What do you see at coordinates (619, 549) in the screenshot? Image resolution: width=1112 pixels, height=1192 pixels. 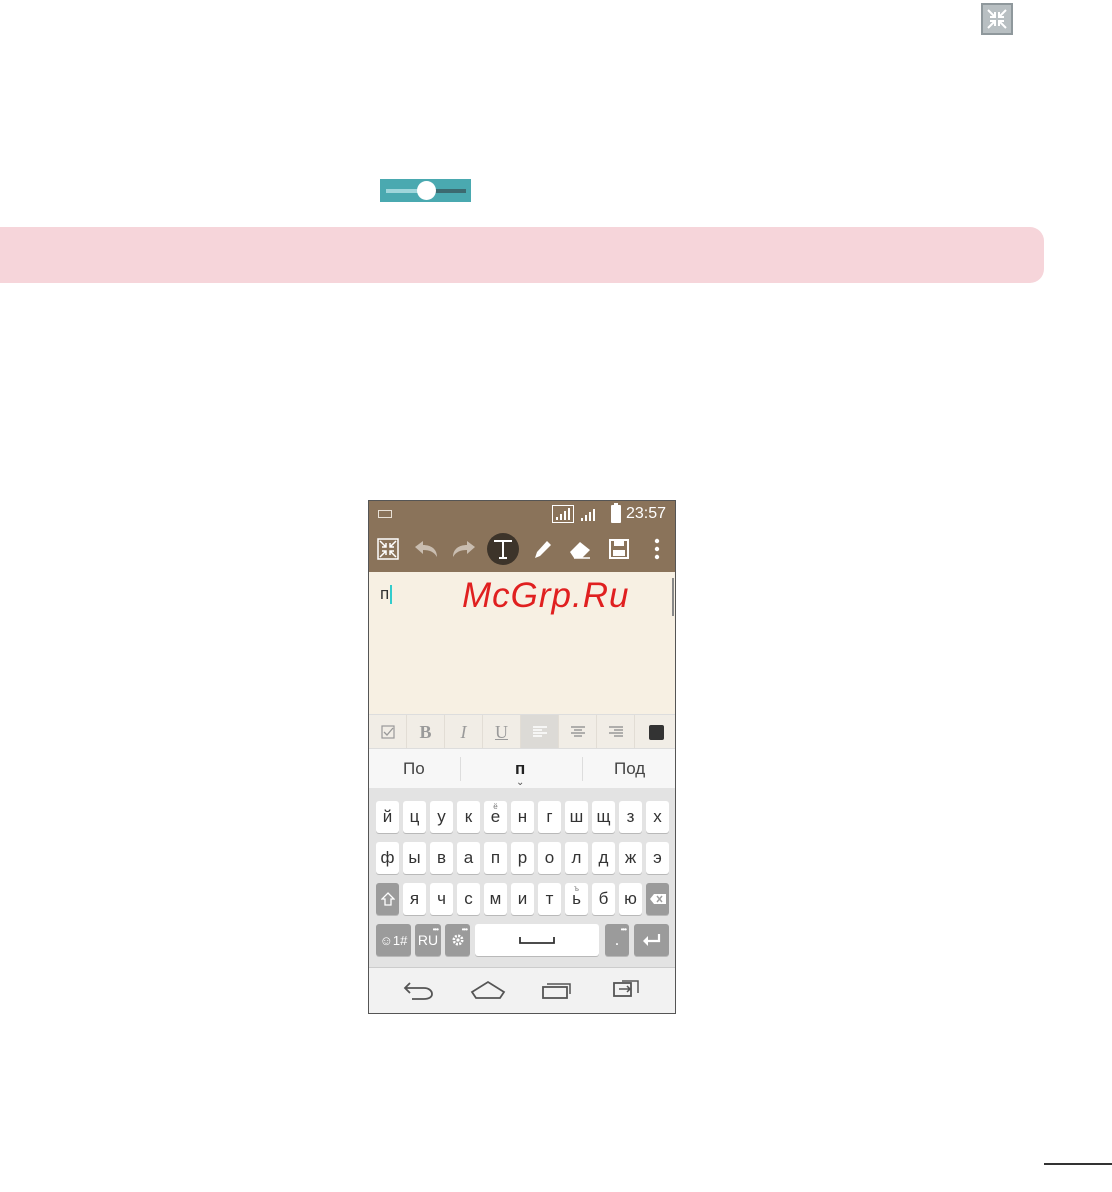 I see `save-icon` at bounding box center [619, 549].